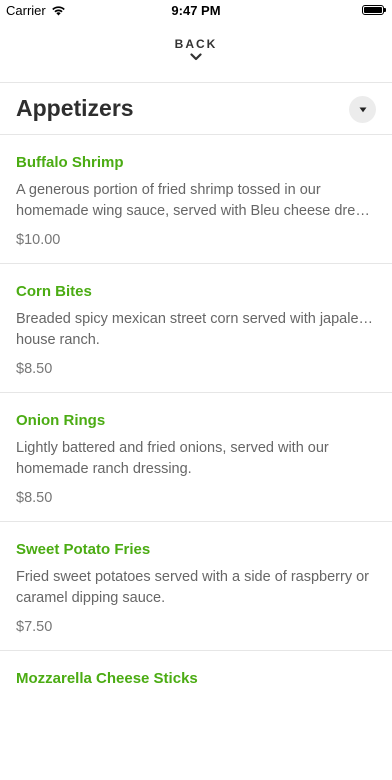  I want to click on header-divider, so click(196, 82).